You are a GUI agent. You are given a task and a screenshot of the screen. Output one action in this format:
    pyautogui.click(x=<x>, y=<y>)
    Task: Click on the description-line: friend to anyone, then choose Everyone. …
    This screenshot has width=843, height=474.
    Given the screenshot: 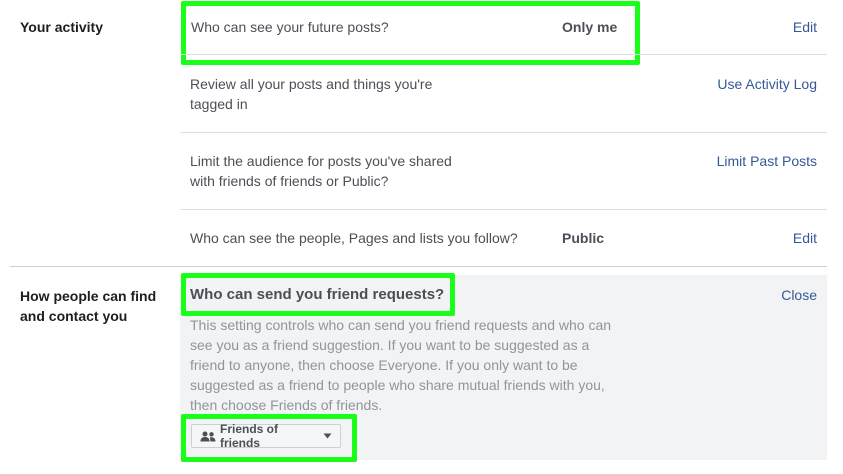 What is the action you would take?
    pyautogui.click(x=384, y=365)
    